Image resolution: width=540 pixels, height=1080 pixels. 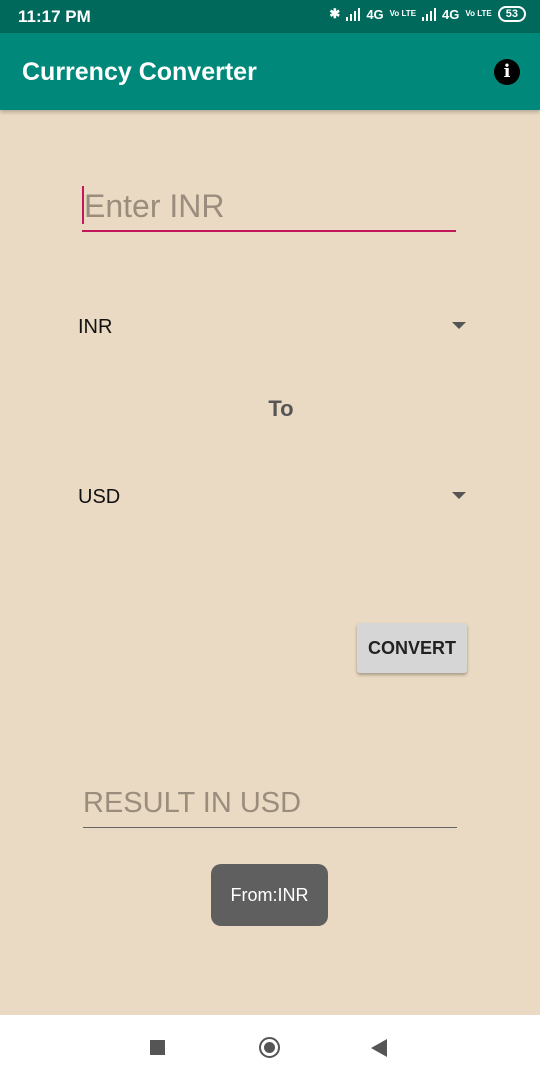 What do you see at coordinates (335, 13) in the screenshot?
I see `bluetooth-icon: ✱` at bounding box center [335, 13].